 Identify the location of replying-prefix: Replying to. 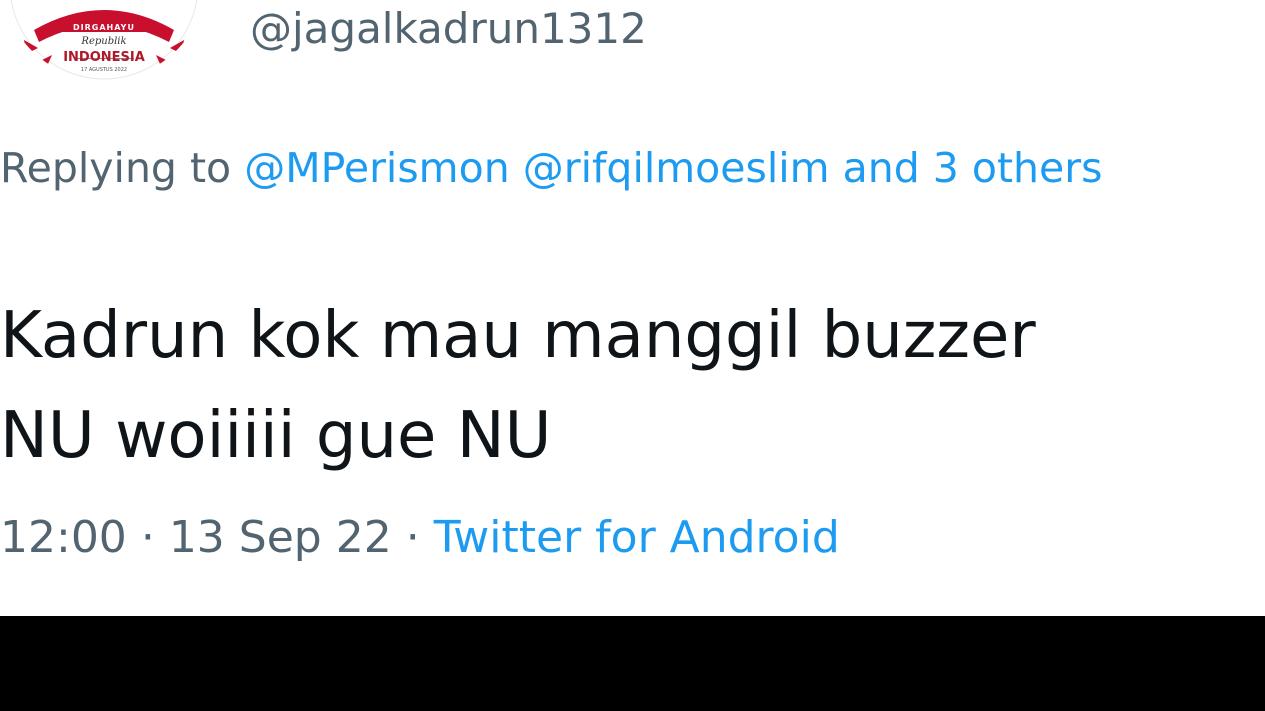
(116, 168).